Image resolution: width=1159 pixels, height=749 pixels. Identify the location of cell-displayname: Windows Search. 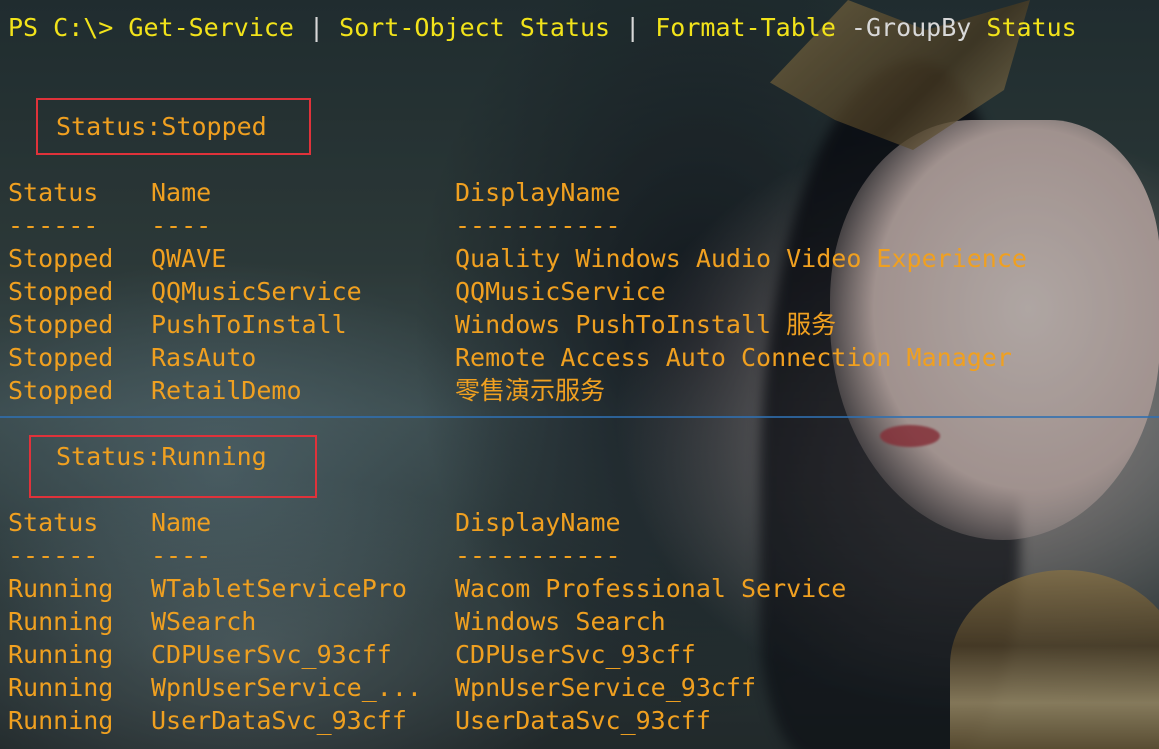
(560, 621).